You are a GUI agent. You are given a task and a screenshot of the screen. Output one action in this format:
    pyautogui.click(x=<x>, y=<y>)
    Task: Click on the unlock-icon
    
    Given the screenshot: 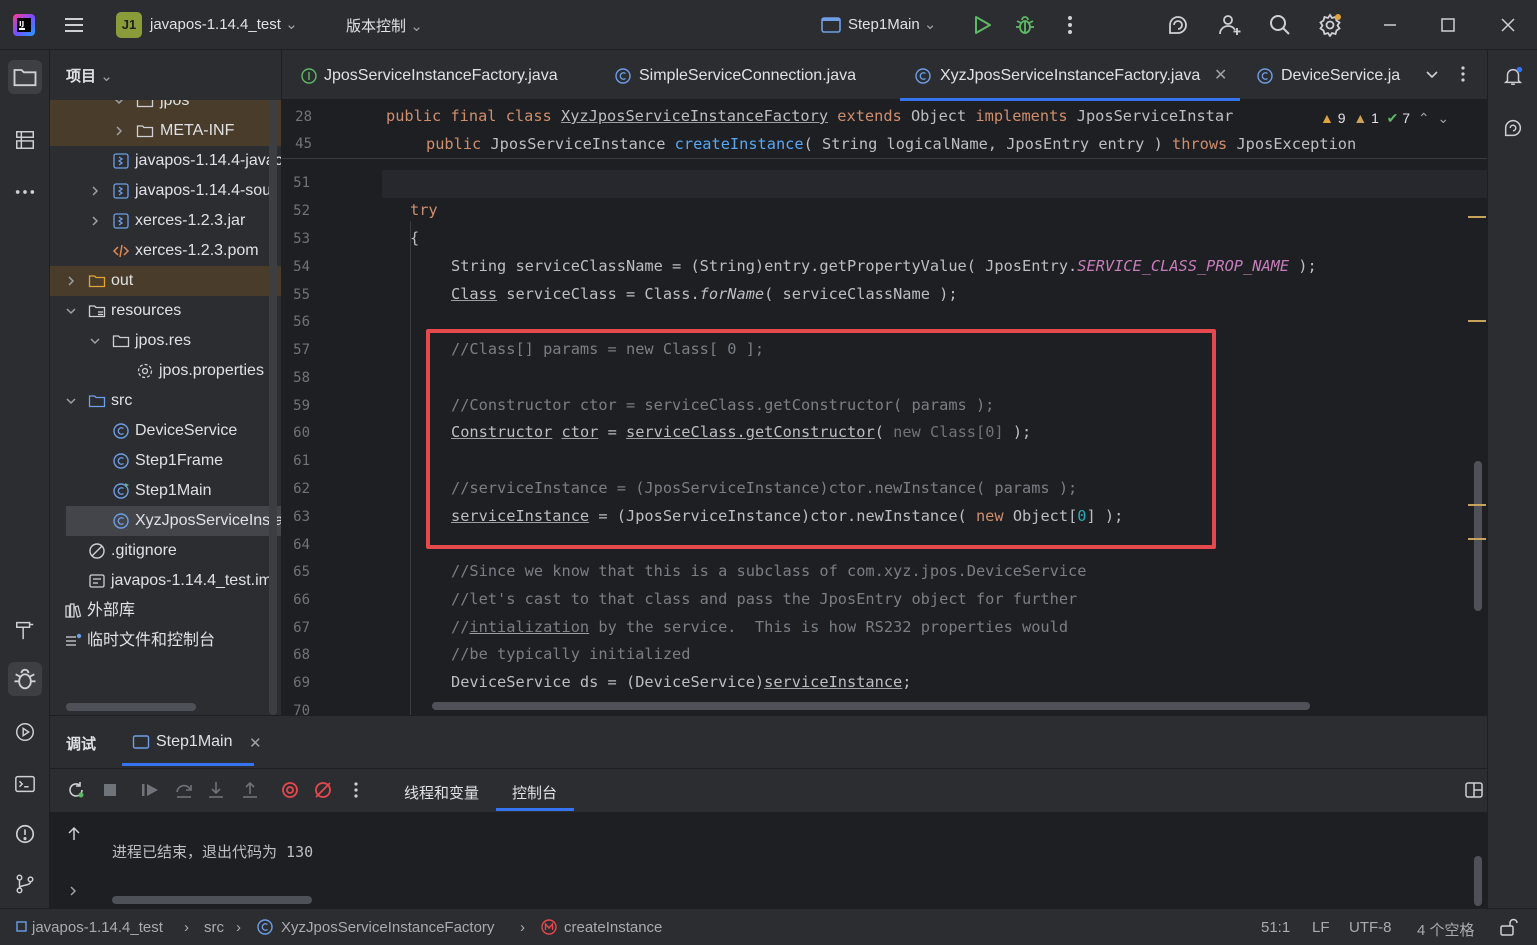 What is the action you would take?
    pyautogui.click(x=1508, y=927)
    